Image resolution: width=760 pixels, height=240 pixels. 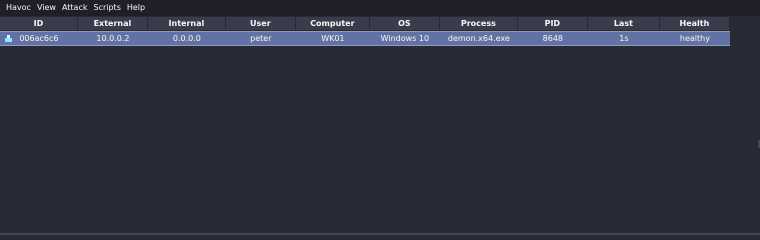 I want to click on column-header-process: Process, so click(x=479, y=23).